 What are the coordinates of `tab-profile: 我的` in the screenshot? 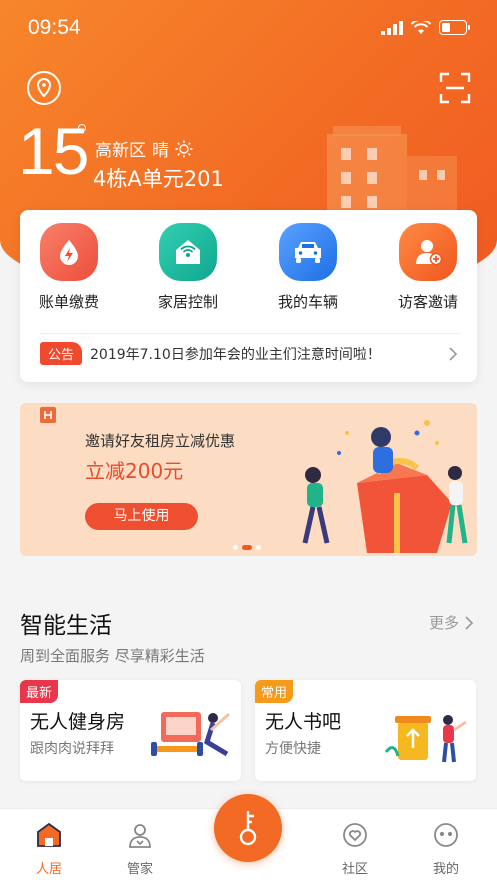 It's located at (446, 849).